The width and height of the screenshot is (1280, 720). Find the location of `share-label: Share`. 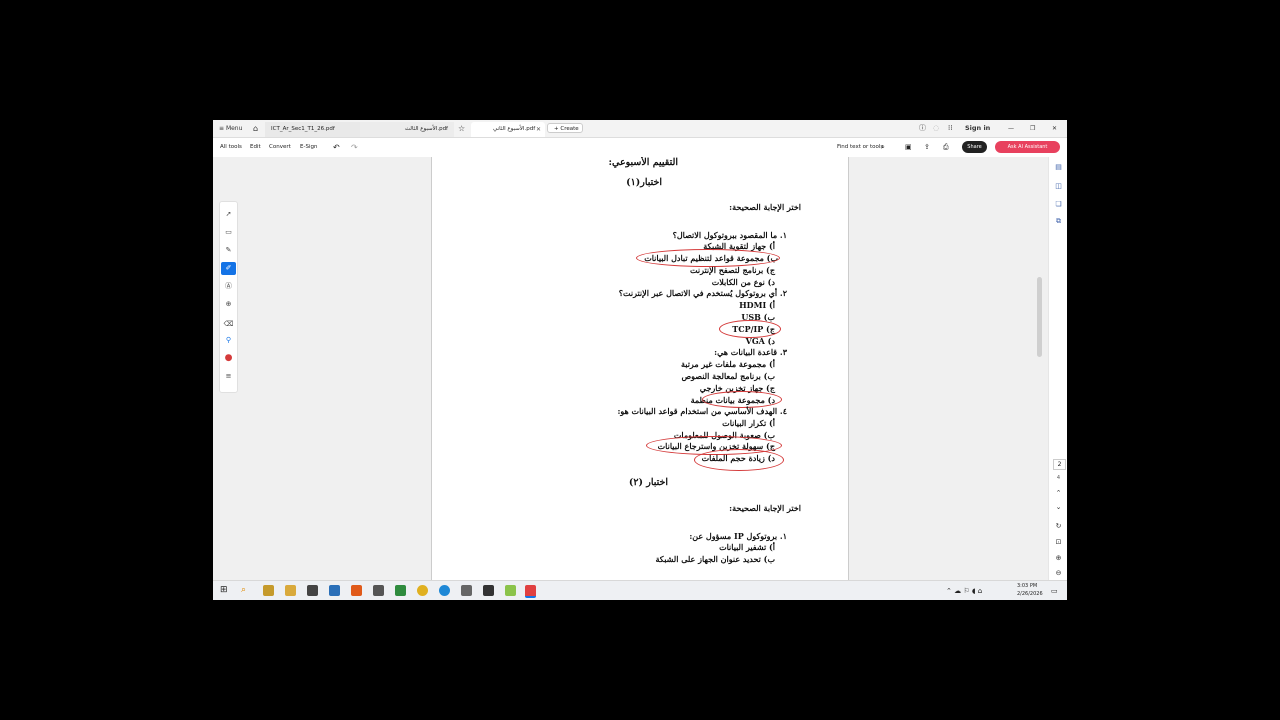

share-label: Share is located at coordinates (974, 147).